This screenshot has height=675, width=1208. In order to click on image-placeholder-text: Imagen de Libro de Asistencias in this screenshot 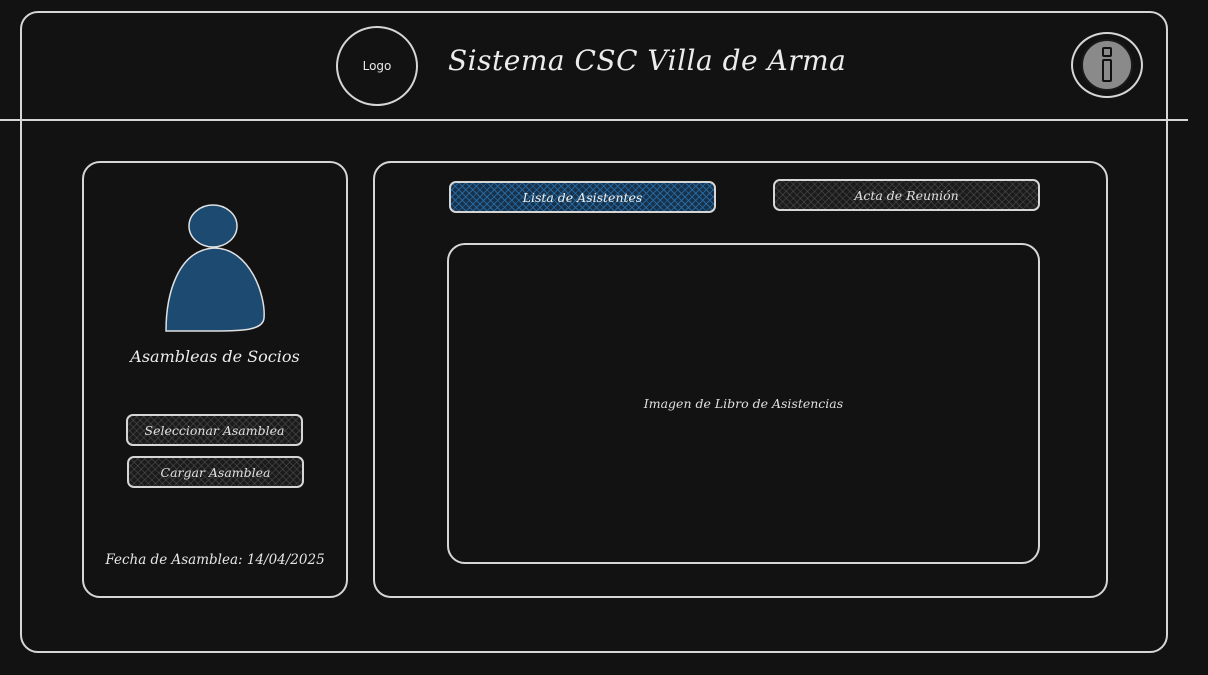, I will do `click(743, 403)`.